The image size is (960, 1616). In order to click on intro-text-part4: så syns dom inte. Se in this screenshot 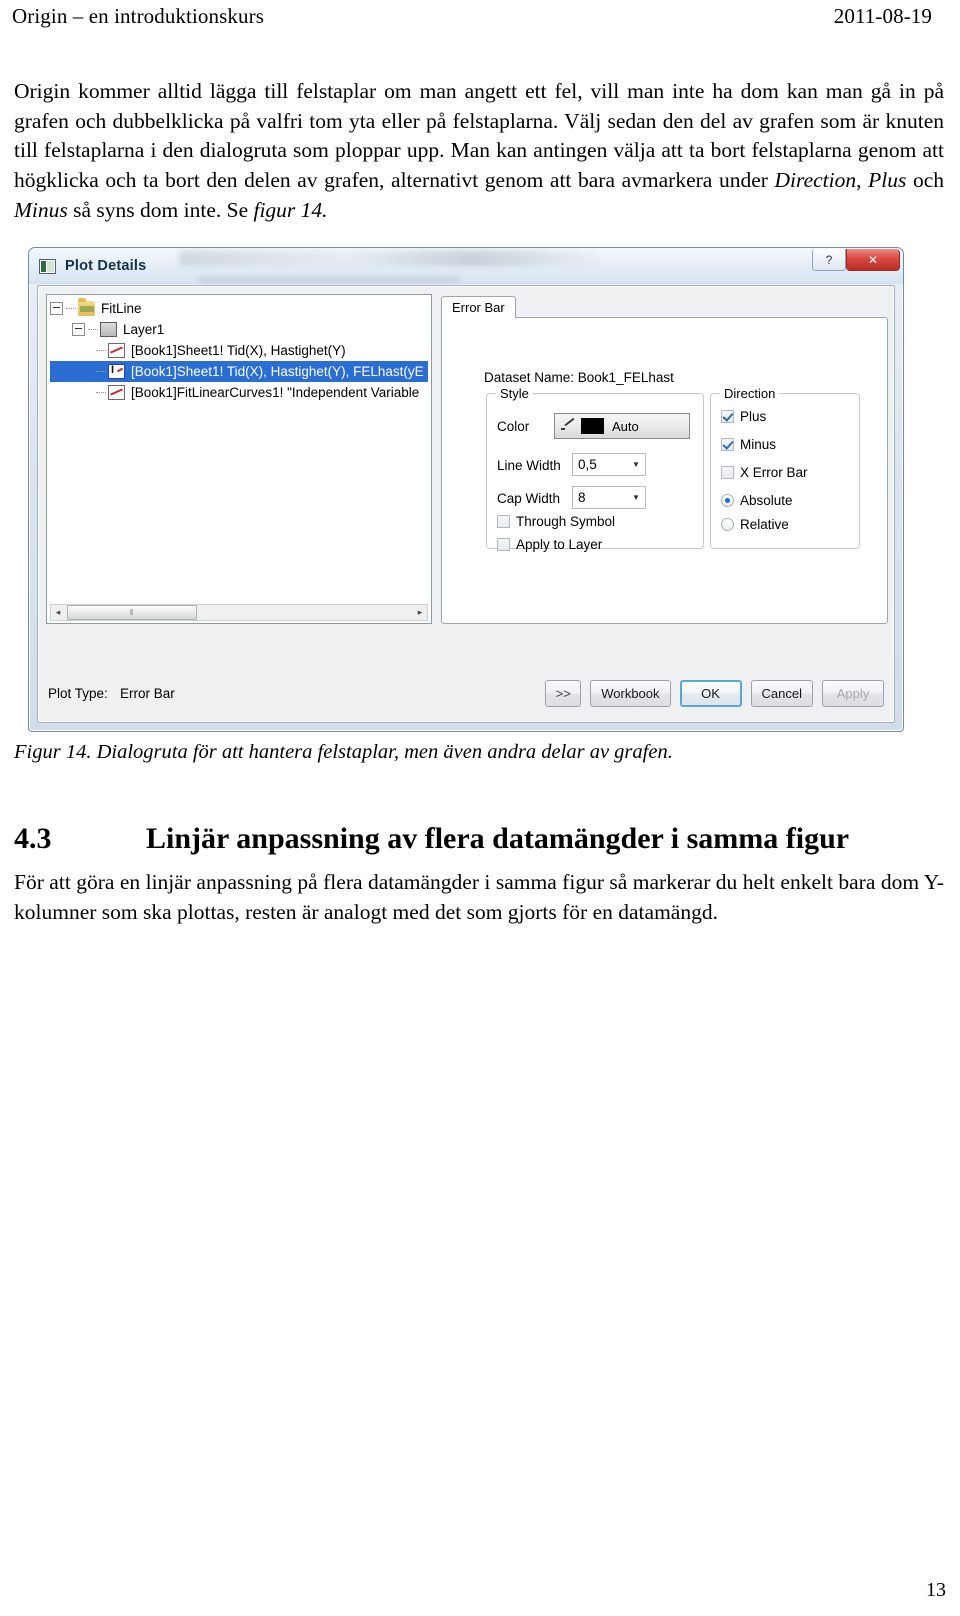, I will do `click(160, 209)`.